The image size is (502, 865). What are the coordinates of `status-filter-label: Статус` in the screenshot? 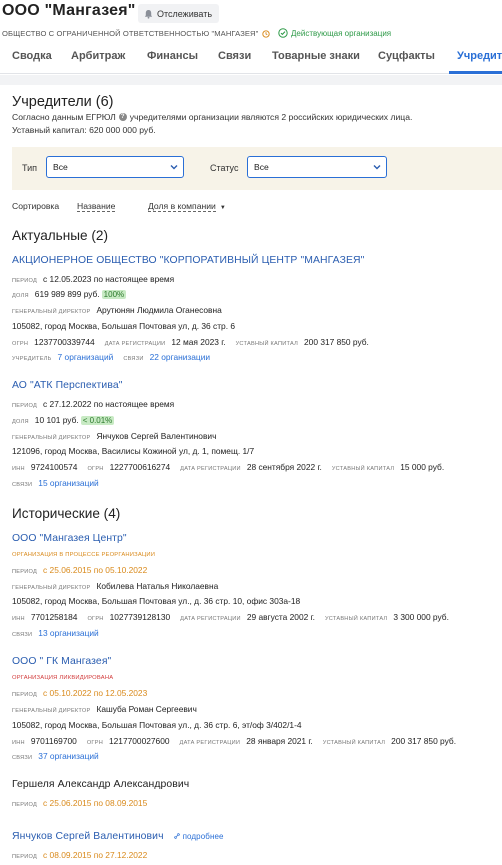 It's located at (224, 168).